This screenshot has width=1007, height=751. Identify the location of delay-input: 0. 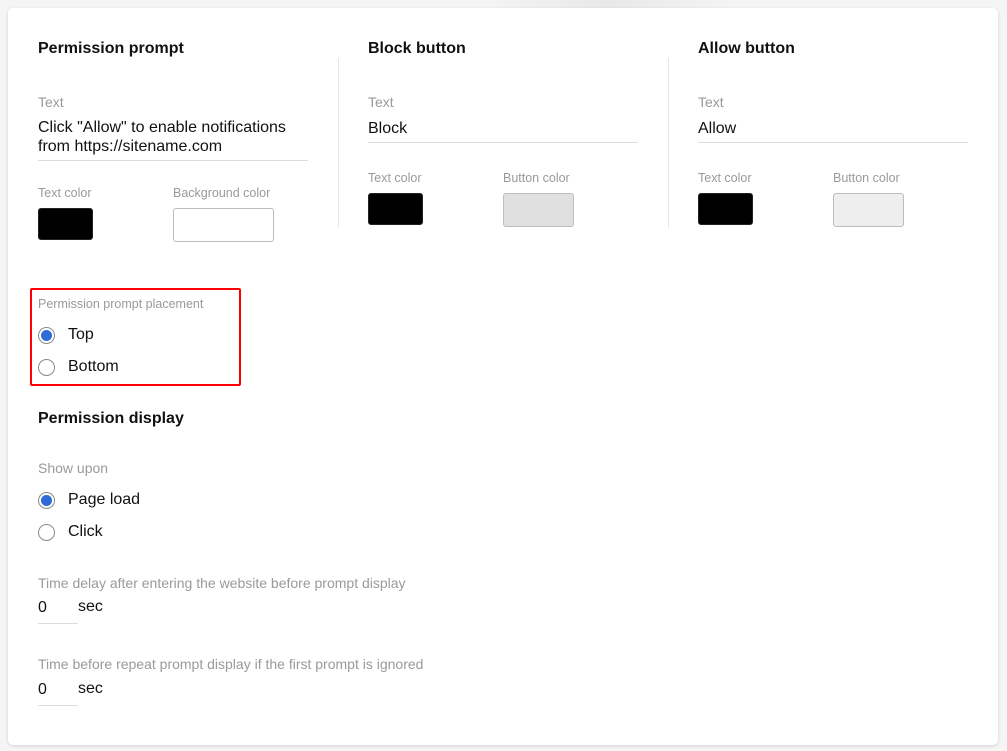
(58, 611).